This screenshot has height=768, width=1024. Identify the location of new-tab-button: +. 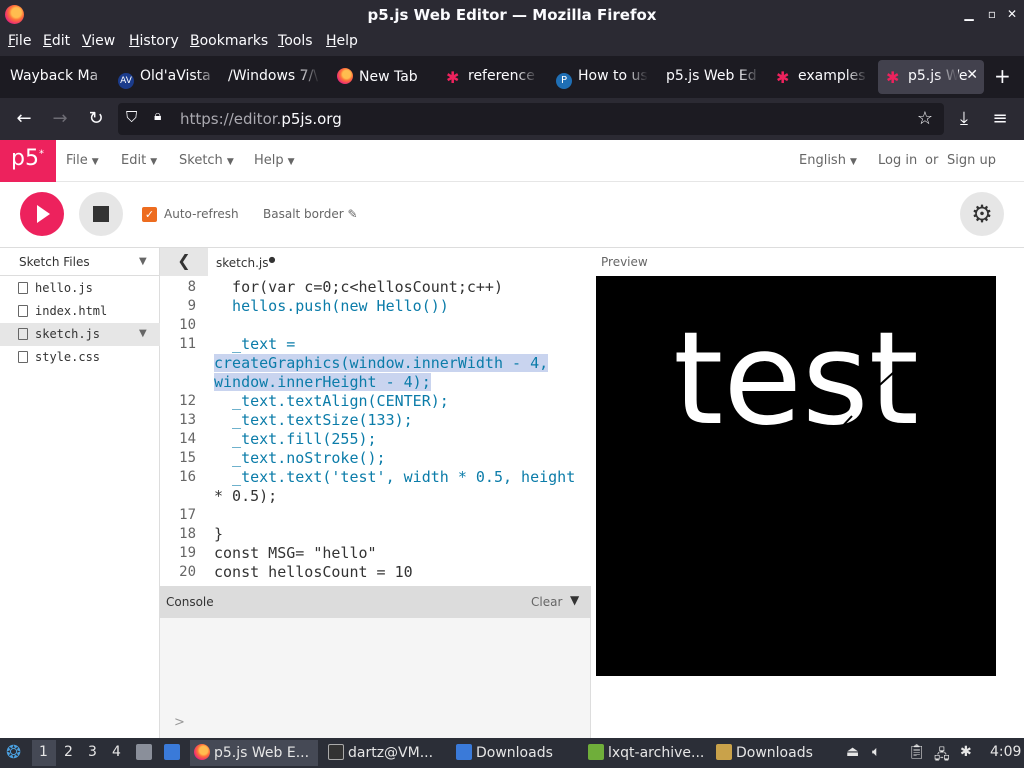
(1002, 76).